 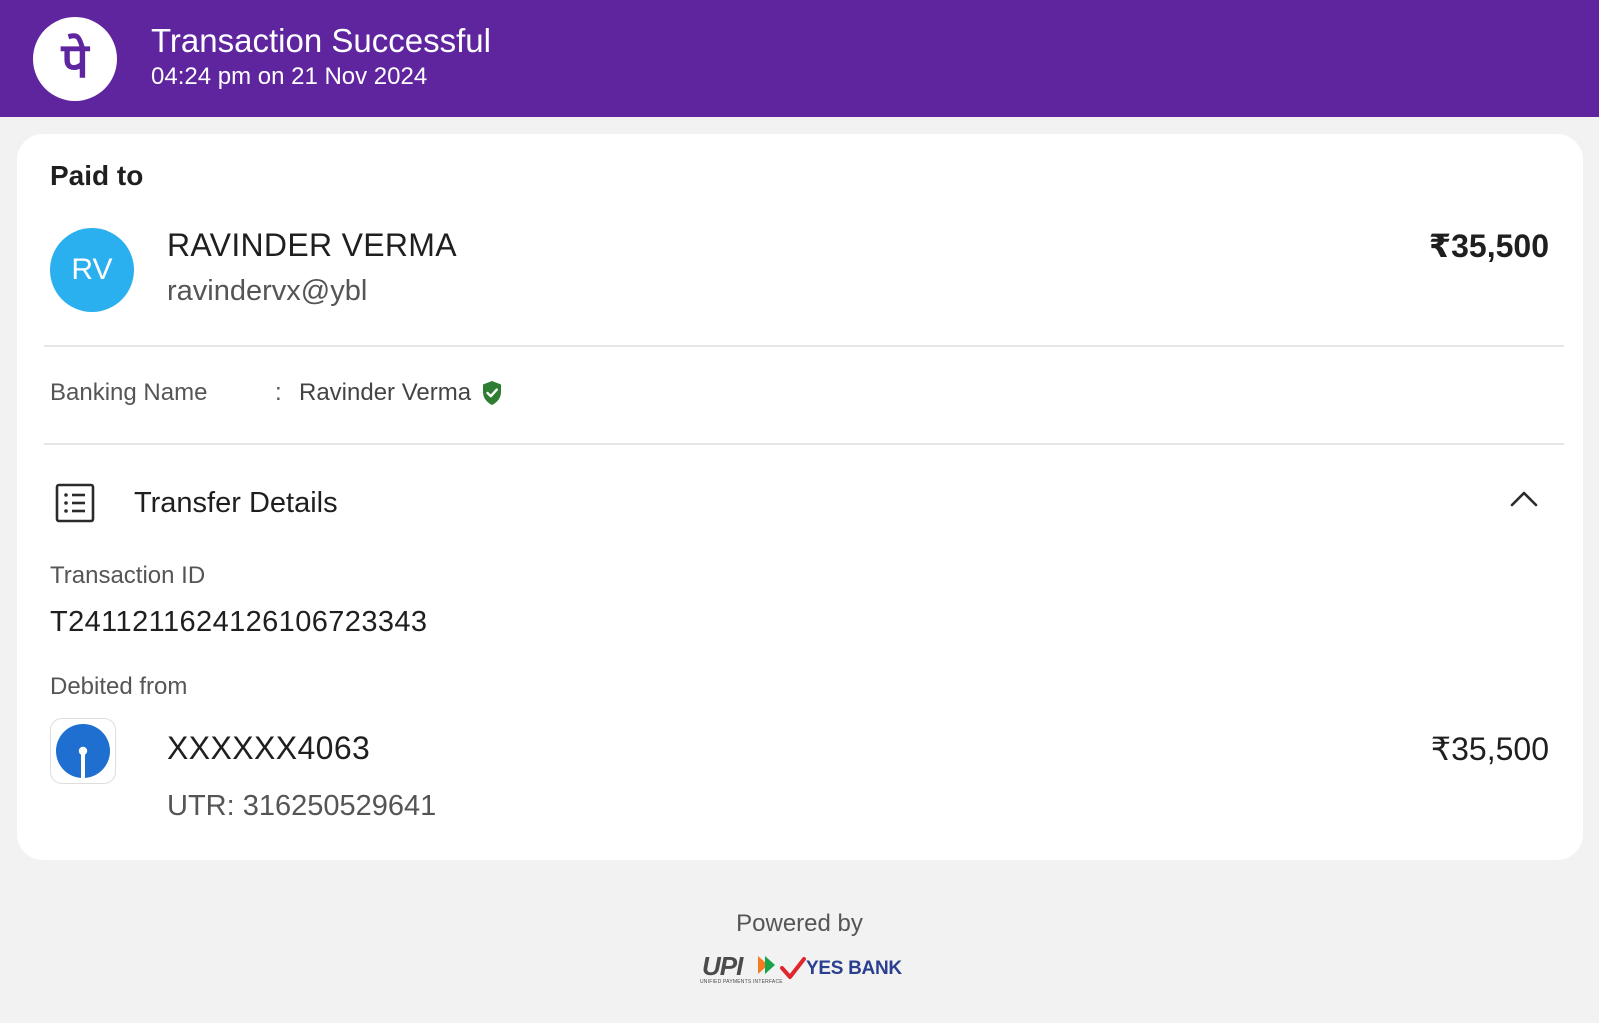 I want to click on shield-check-icon, so click(x=492, y=393).